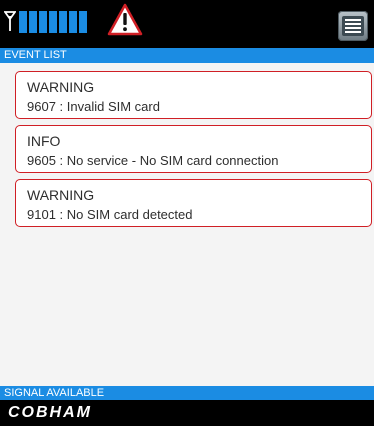 The width and height of the screenshot is (374, 426). Describe the element at coordinates (44, 141) in the screenshot. I see `event-level: INFO` at that location.